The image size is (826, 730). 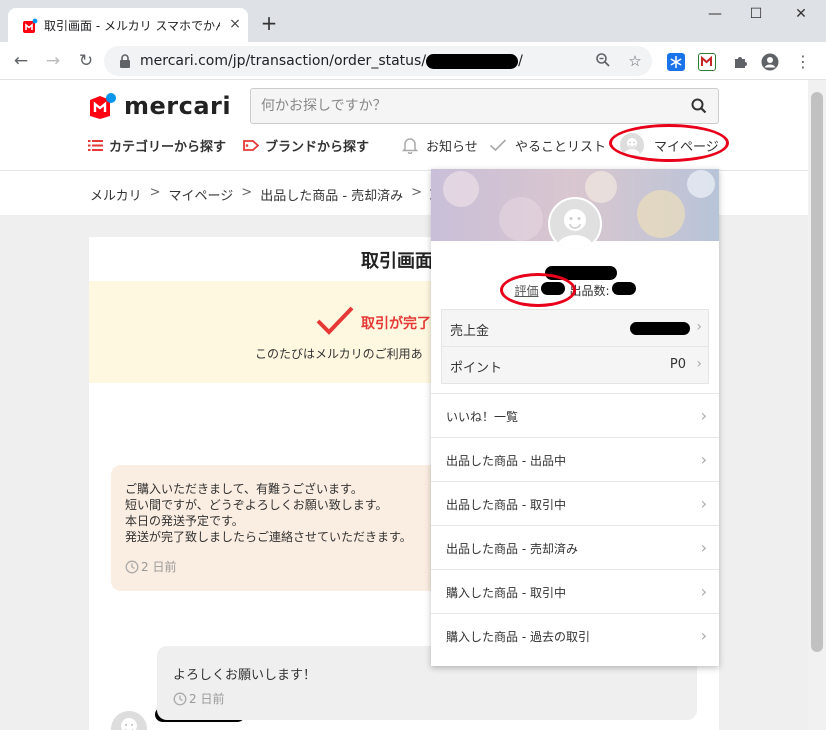 What do you see at coordinates (553, 288) in the screenshot?
I see `redacted-rating` at bounding box center [553, 288].